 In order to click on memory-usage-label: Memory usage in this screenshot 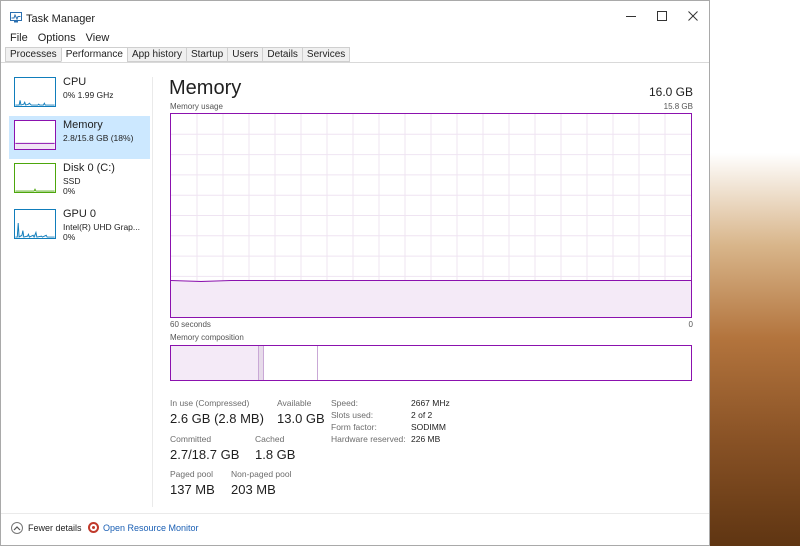, I will do `click(196, 106)`.